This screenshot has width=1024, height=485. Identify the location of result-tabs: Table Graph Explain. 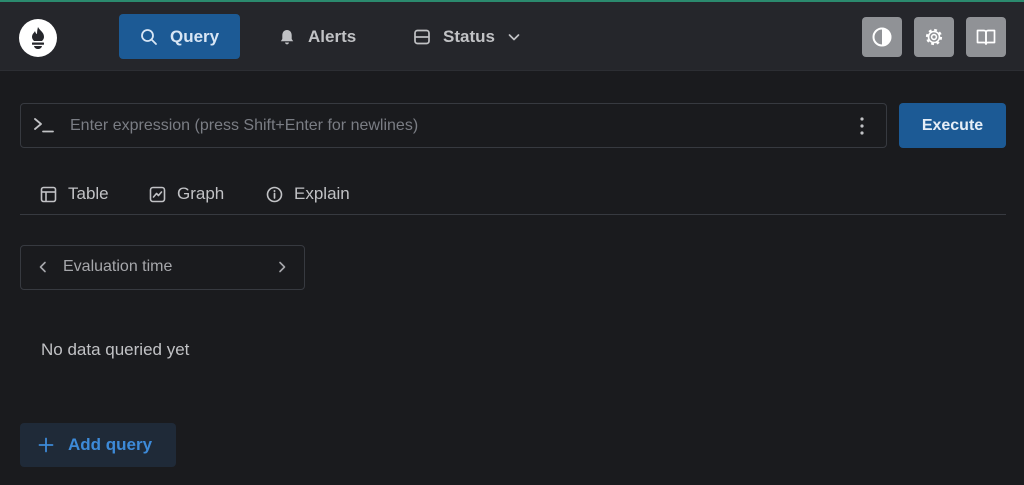
(513, 193).